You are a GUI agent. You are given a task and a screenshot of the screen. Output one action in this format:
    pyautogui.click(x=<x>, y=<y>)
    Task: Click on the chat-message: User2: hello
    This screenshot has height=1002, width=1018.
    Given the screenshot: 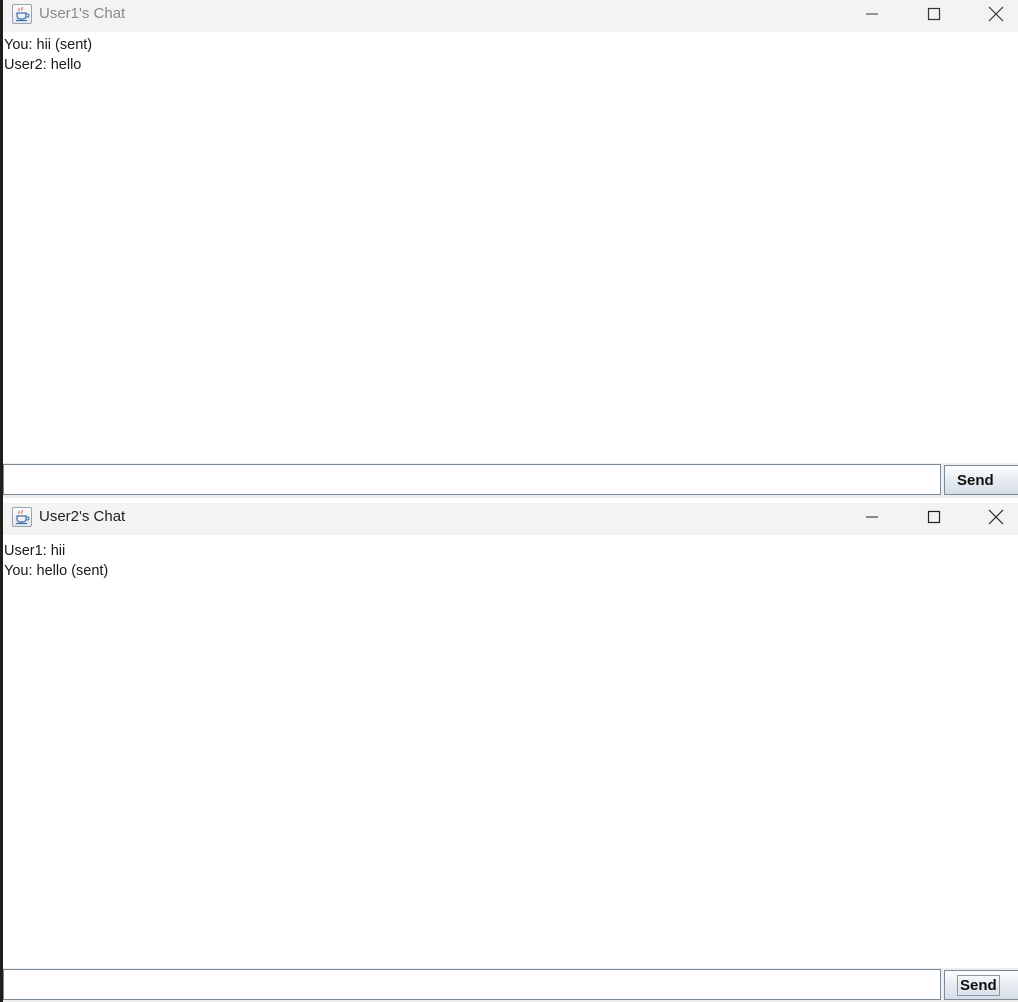 What is the action you would take?
    pyautogui.click(x=43, y=65)
    